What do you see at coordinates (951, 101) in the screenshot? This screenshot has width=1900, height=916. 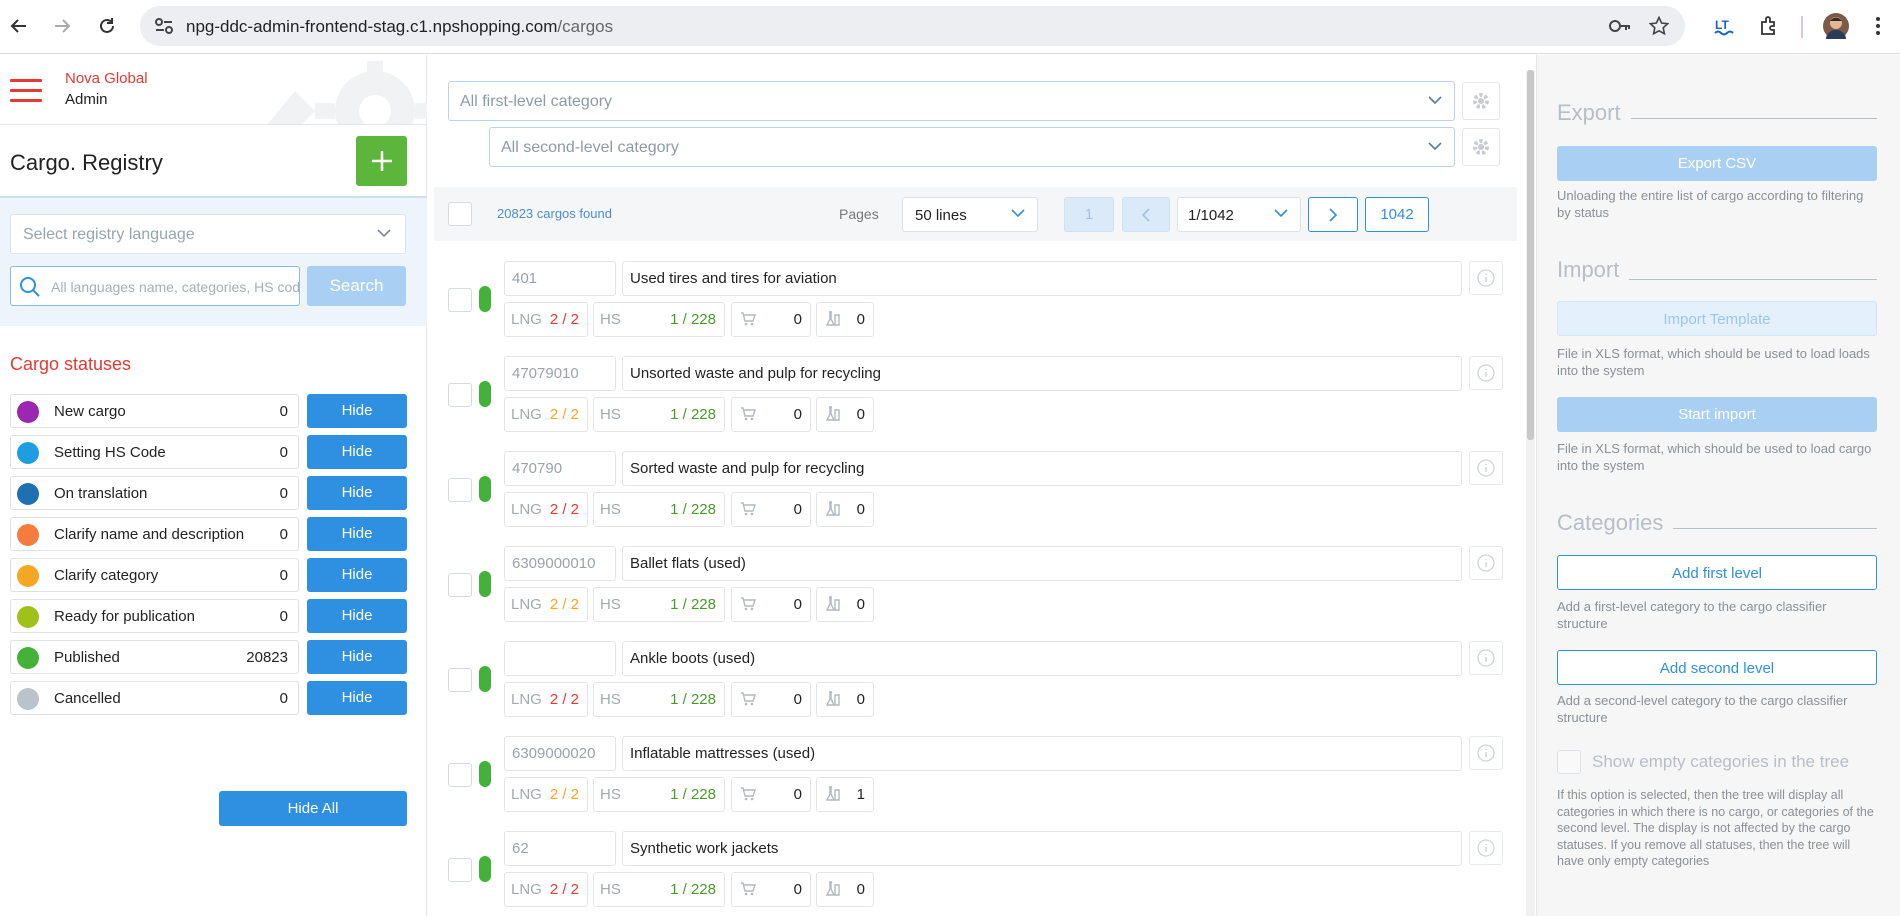 I see `first-level-category-select: All first-level category` at bounding box center [951, 101].